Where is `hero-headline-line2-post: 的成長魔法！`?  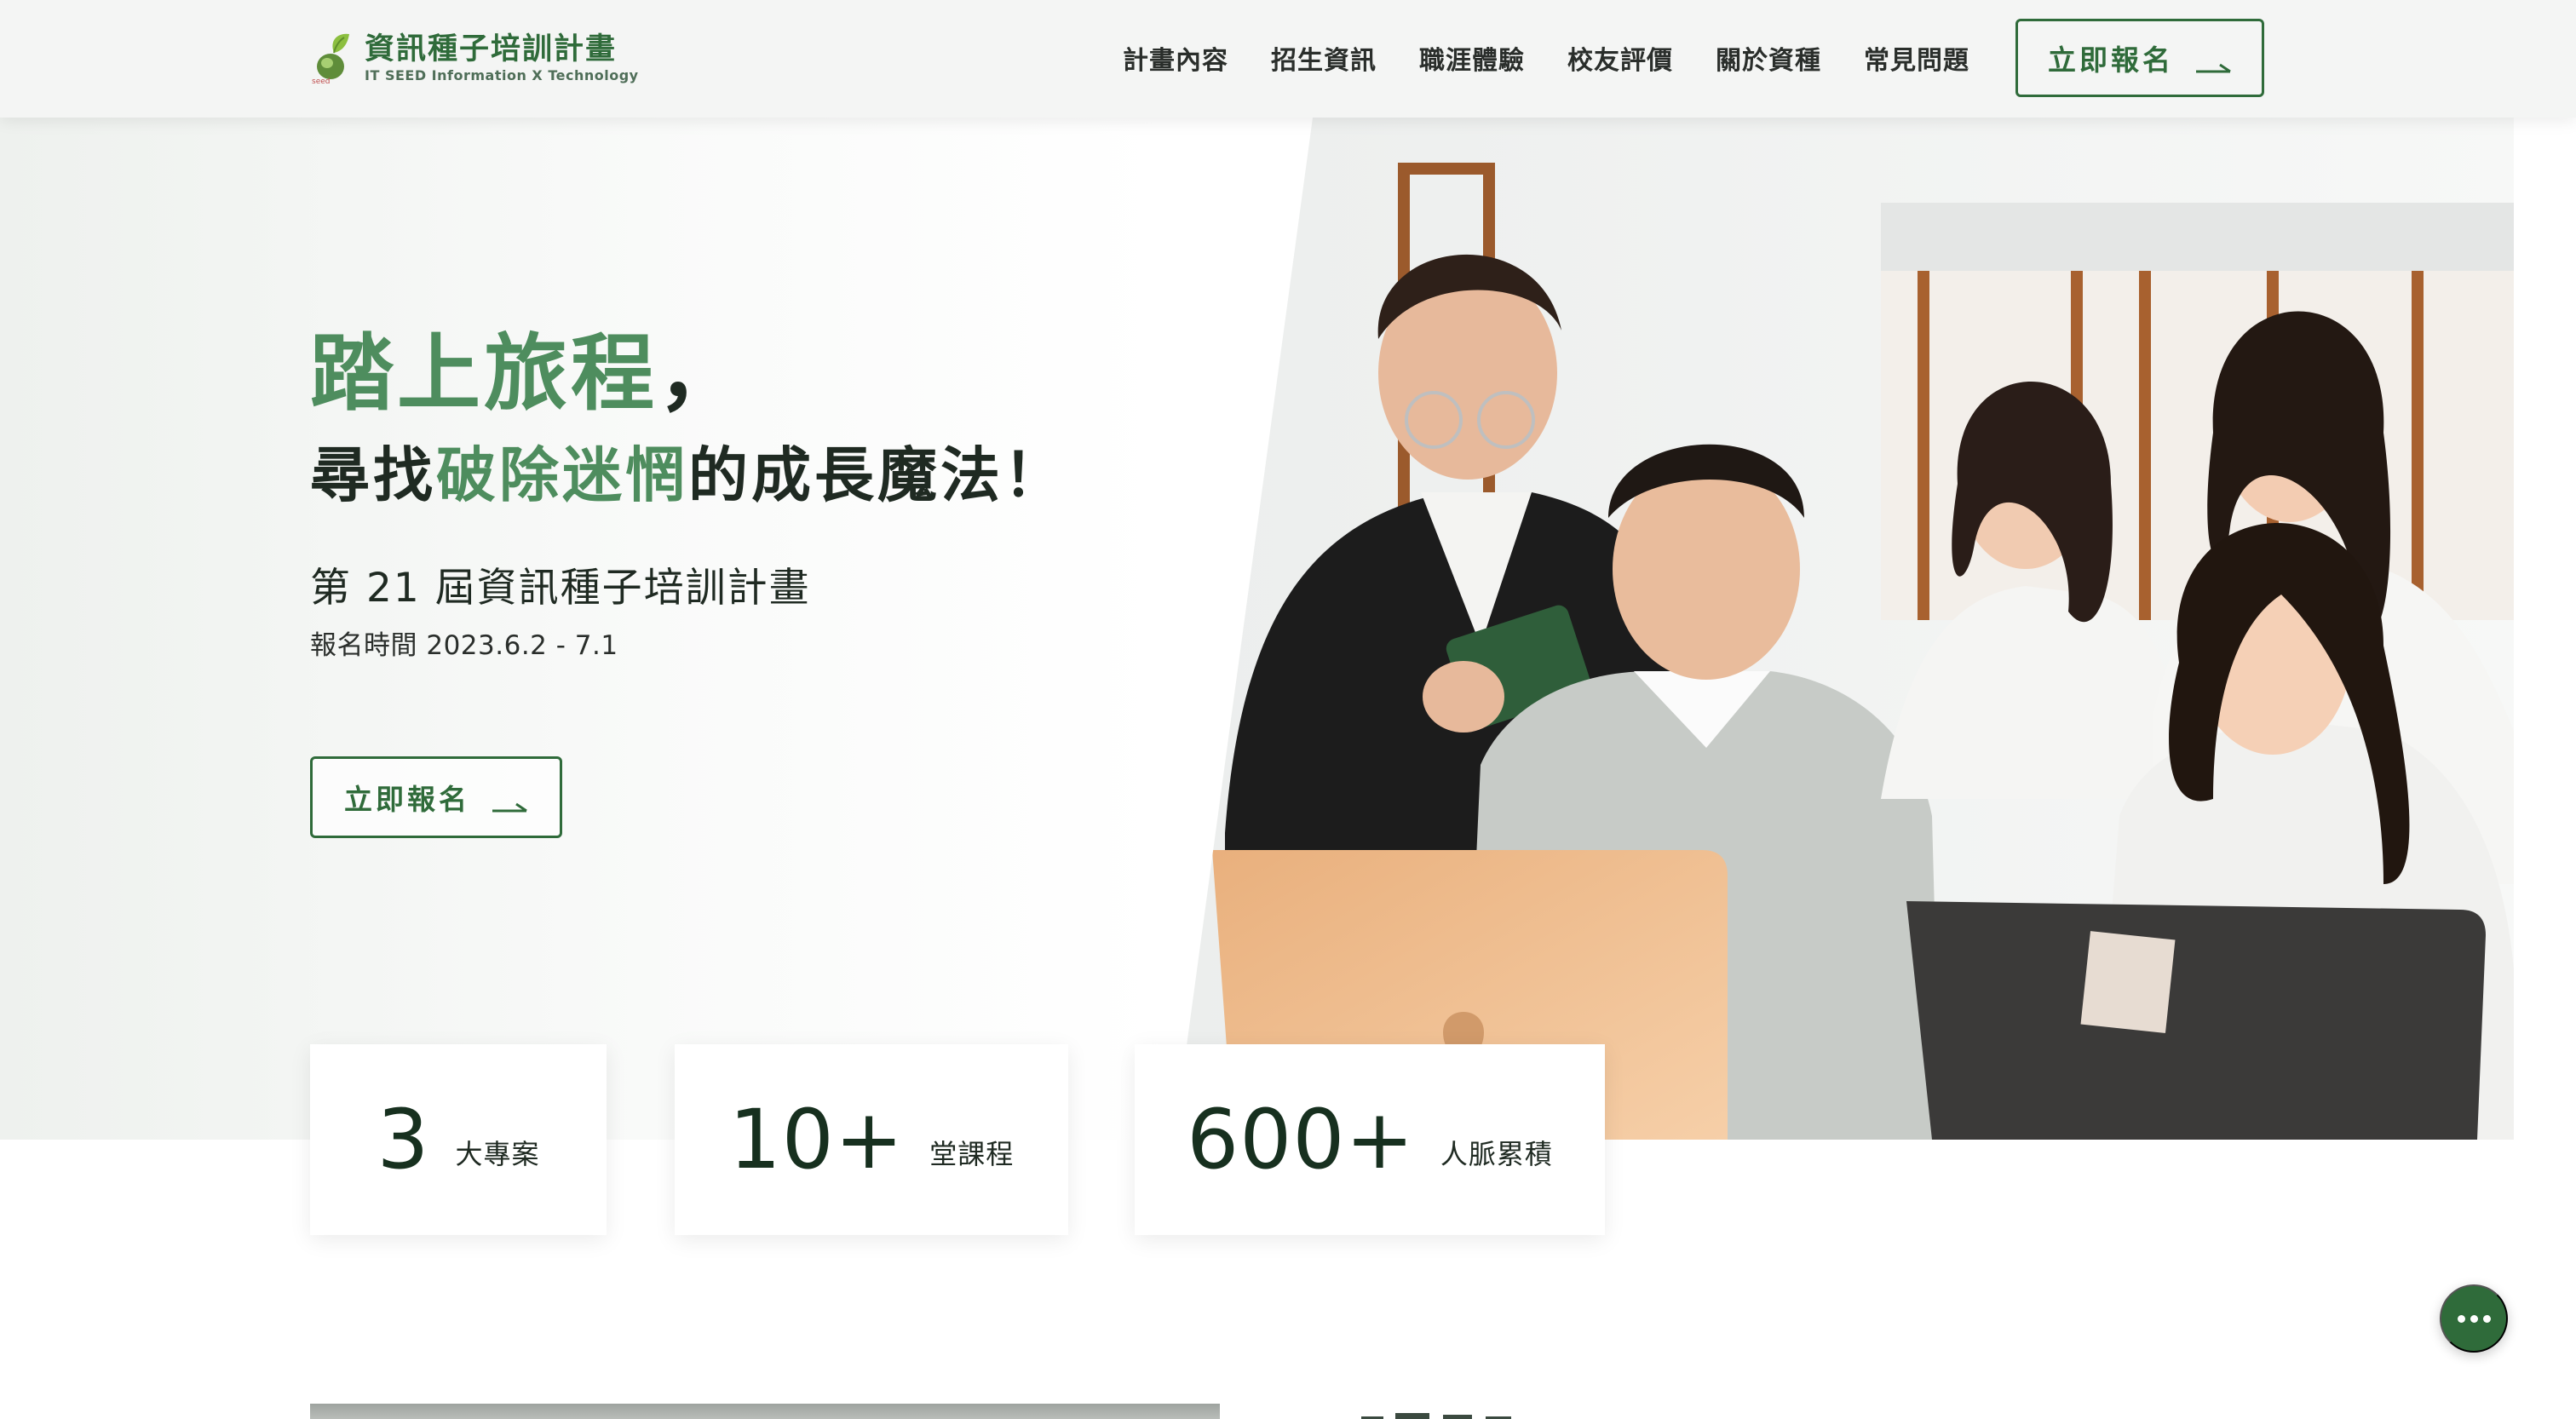 hero-headline-line2-post: 的成長魔法！ is located at coordinates (878, 475).